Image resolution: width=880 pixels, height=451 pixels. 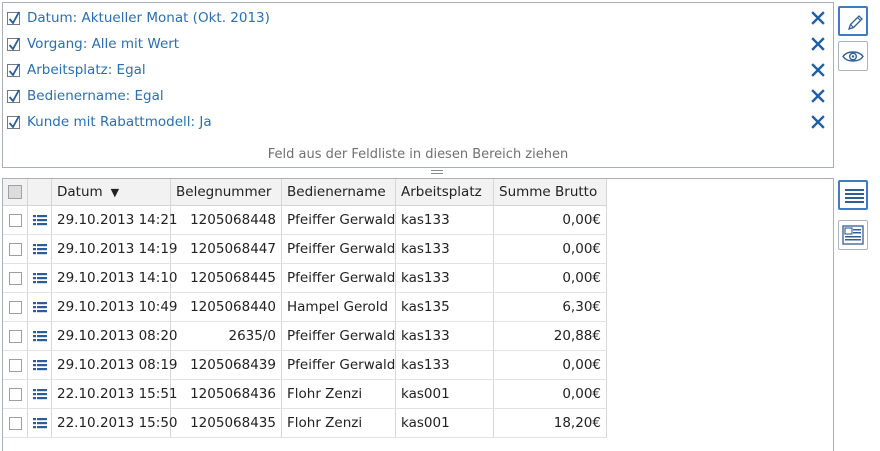 What do you see at coordinates (339, 423) in the screenshot?
I see `cell-bedienername: Flohr Zenzi` at bounding box center [339, 423].